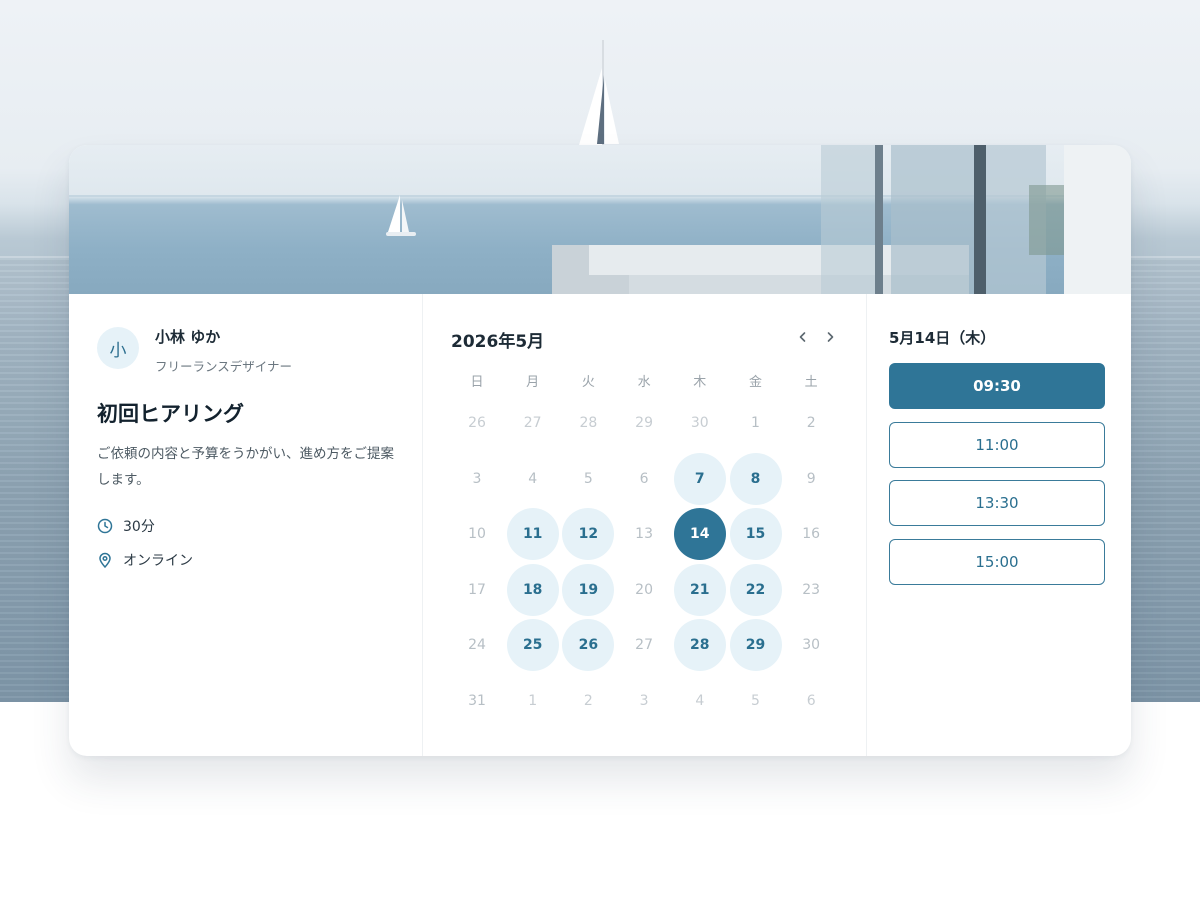 The height and width of the screenshot is (900, 1200). I want to click on calendar-day: 16, so click(811, 534).